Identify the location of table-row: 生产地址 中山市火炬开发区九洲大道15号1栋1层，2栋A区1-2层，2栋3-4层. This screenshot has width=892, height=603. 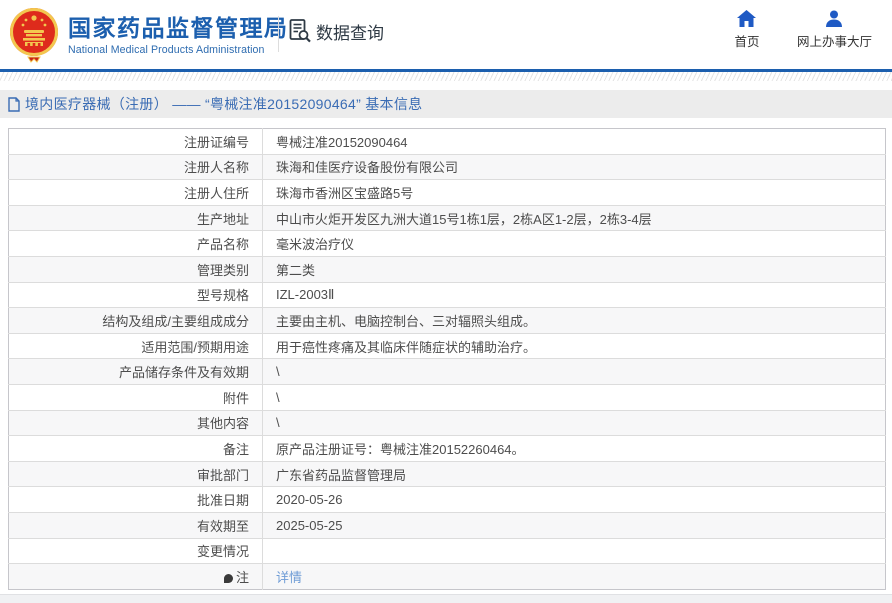
(447, 217).